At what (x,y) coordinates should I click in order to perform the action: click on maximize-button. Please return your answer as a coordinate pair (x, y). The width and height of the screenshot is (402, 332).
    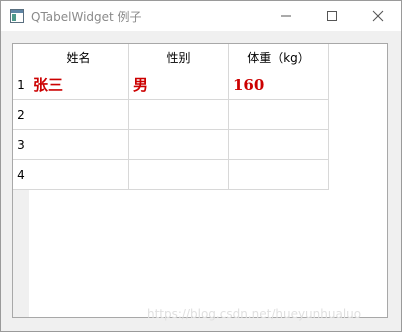
    Looking at the image, I should click on (332, 16).